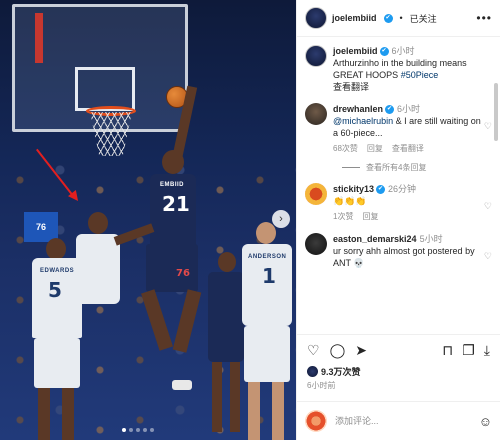 This screenshot has width=500, height=440. I want to click on comment-meta: 1次赞 回复, so click(410, 217).